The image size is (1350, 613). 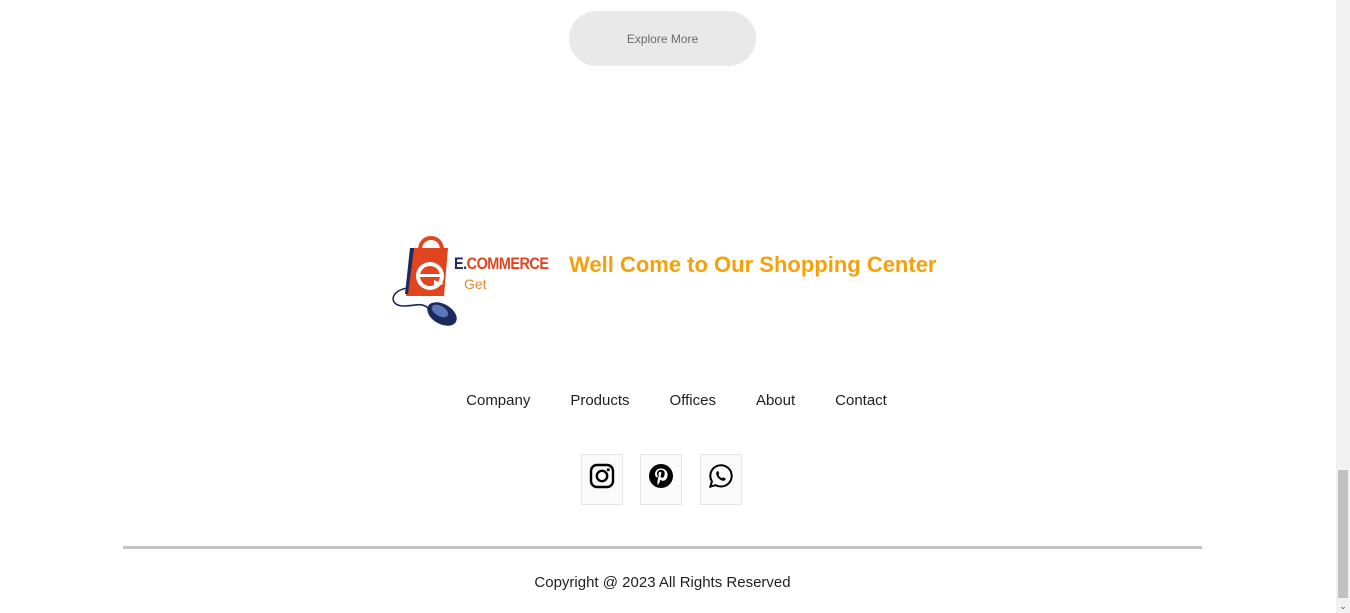 What do you see at coordinates (1343, 534) in the screenshot?
I see `scrollbar-thumb` at bounding box center [1343, 534].